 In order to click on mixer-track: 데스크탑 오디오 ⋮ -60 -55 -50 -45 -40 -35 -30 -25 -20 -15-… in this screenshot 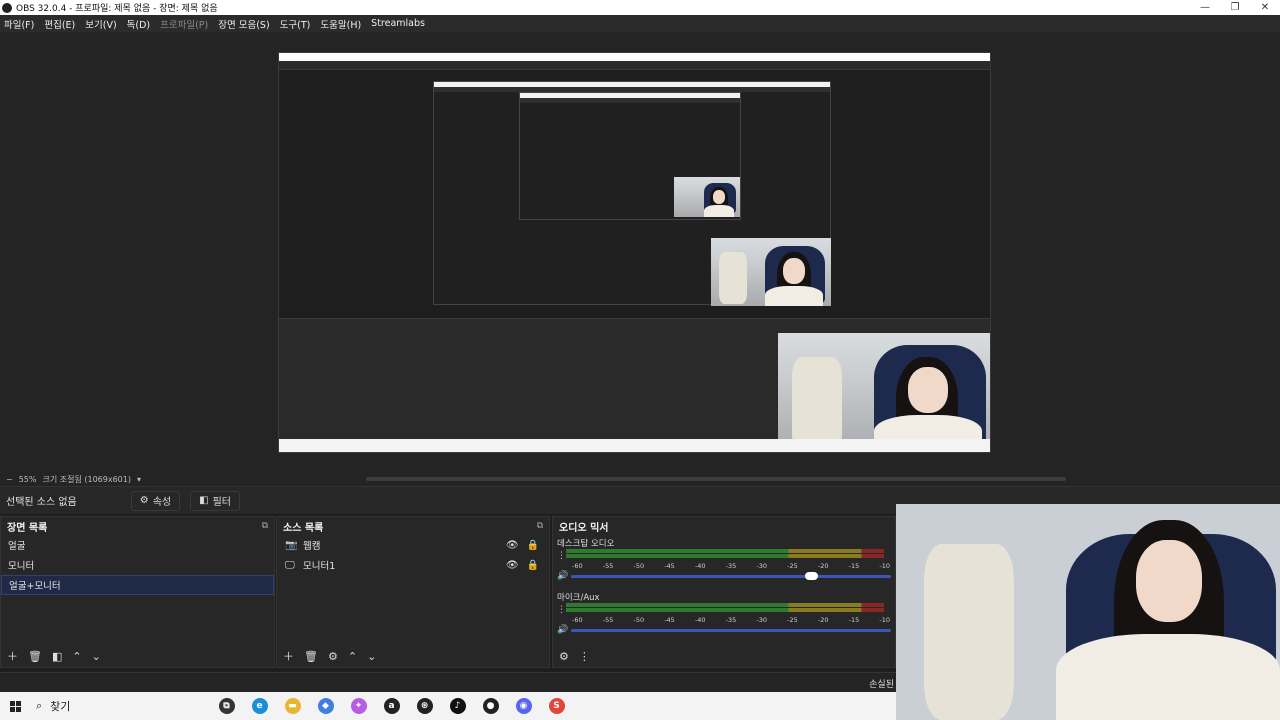, I will do `click(724, 558)`.